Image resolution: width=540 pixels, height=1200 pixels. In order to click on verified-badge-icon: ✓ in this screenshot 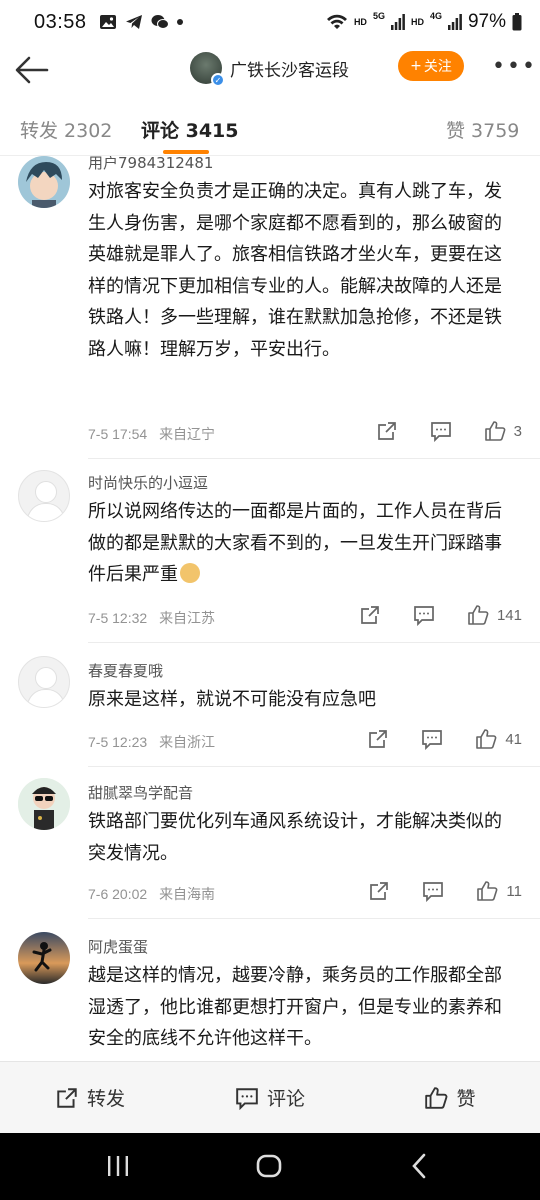, I will do `click(218, 80)`.